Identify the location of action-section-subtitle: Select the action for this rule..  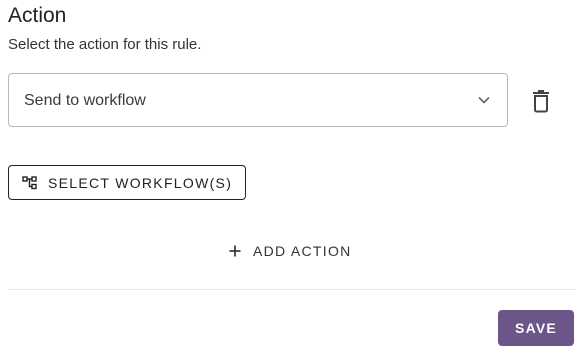
(105, 44).